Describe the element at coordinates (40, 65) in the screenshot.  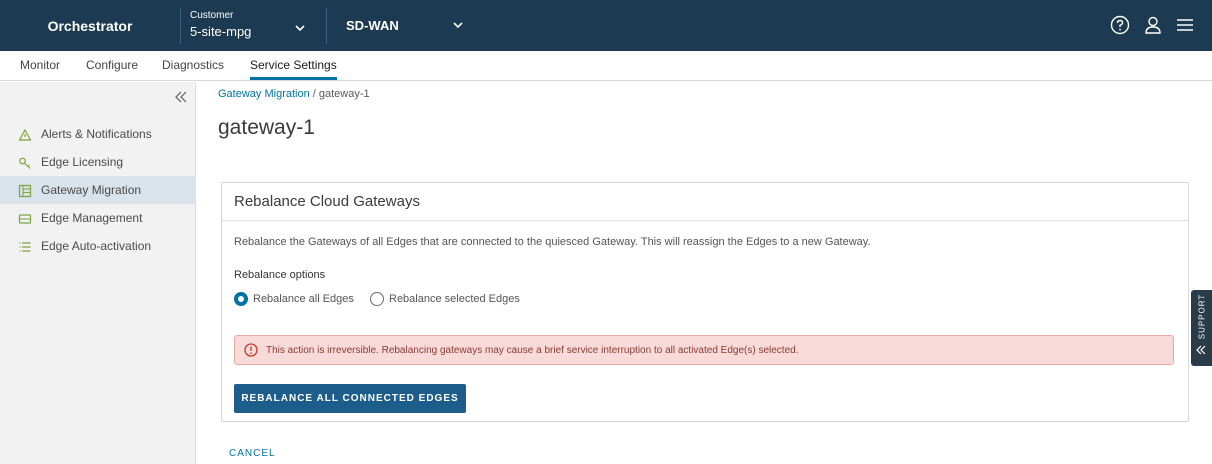
I see `tab-monitor: Monitor` at that location.